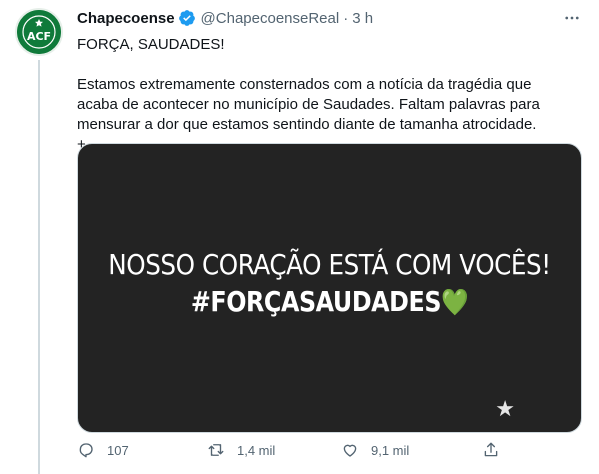 This screenshot has width=599, height=474. What do you see at coordinates (270, 18) in the screenshot?
I see `account-handle: @ChapecoenseReal` at bounding box center [270, 18].